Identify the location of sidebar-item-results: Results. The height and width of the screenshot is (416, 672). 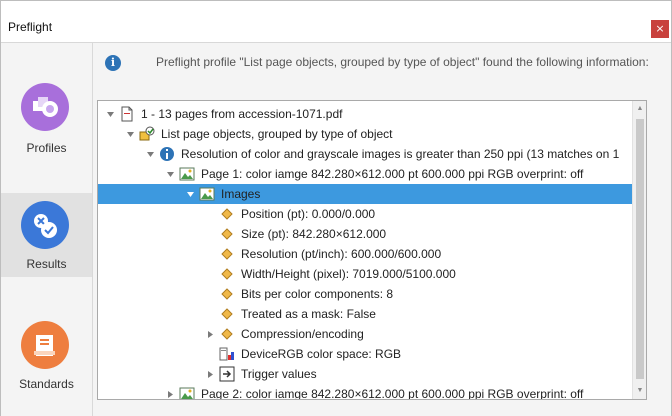
(46, 235).